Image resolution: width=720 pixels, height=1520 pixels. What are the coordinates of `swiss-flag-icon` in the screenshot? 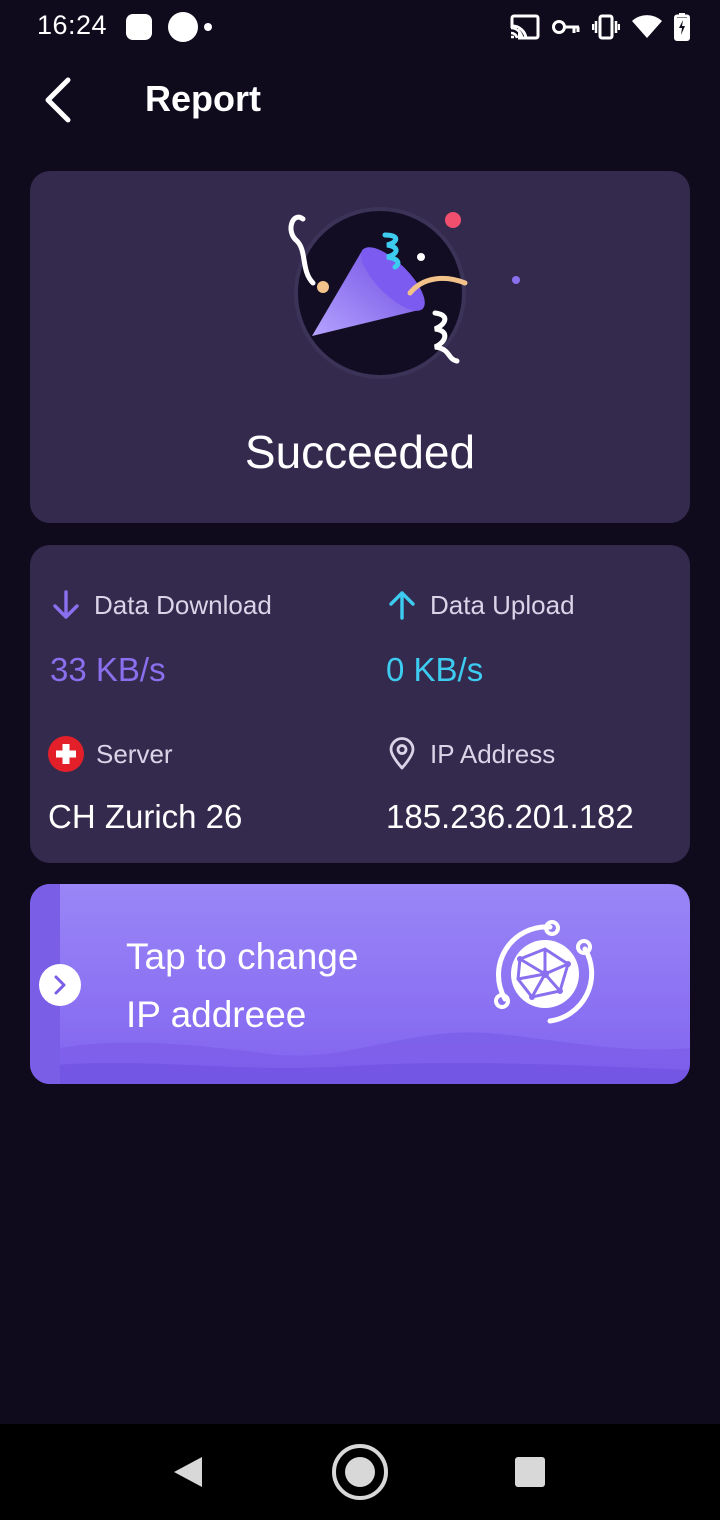 It's located at (66, 754).